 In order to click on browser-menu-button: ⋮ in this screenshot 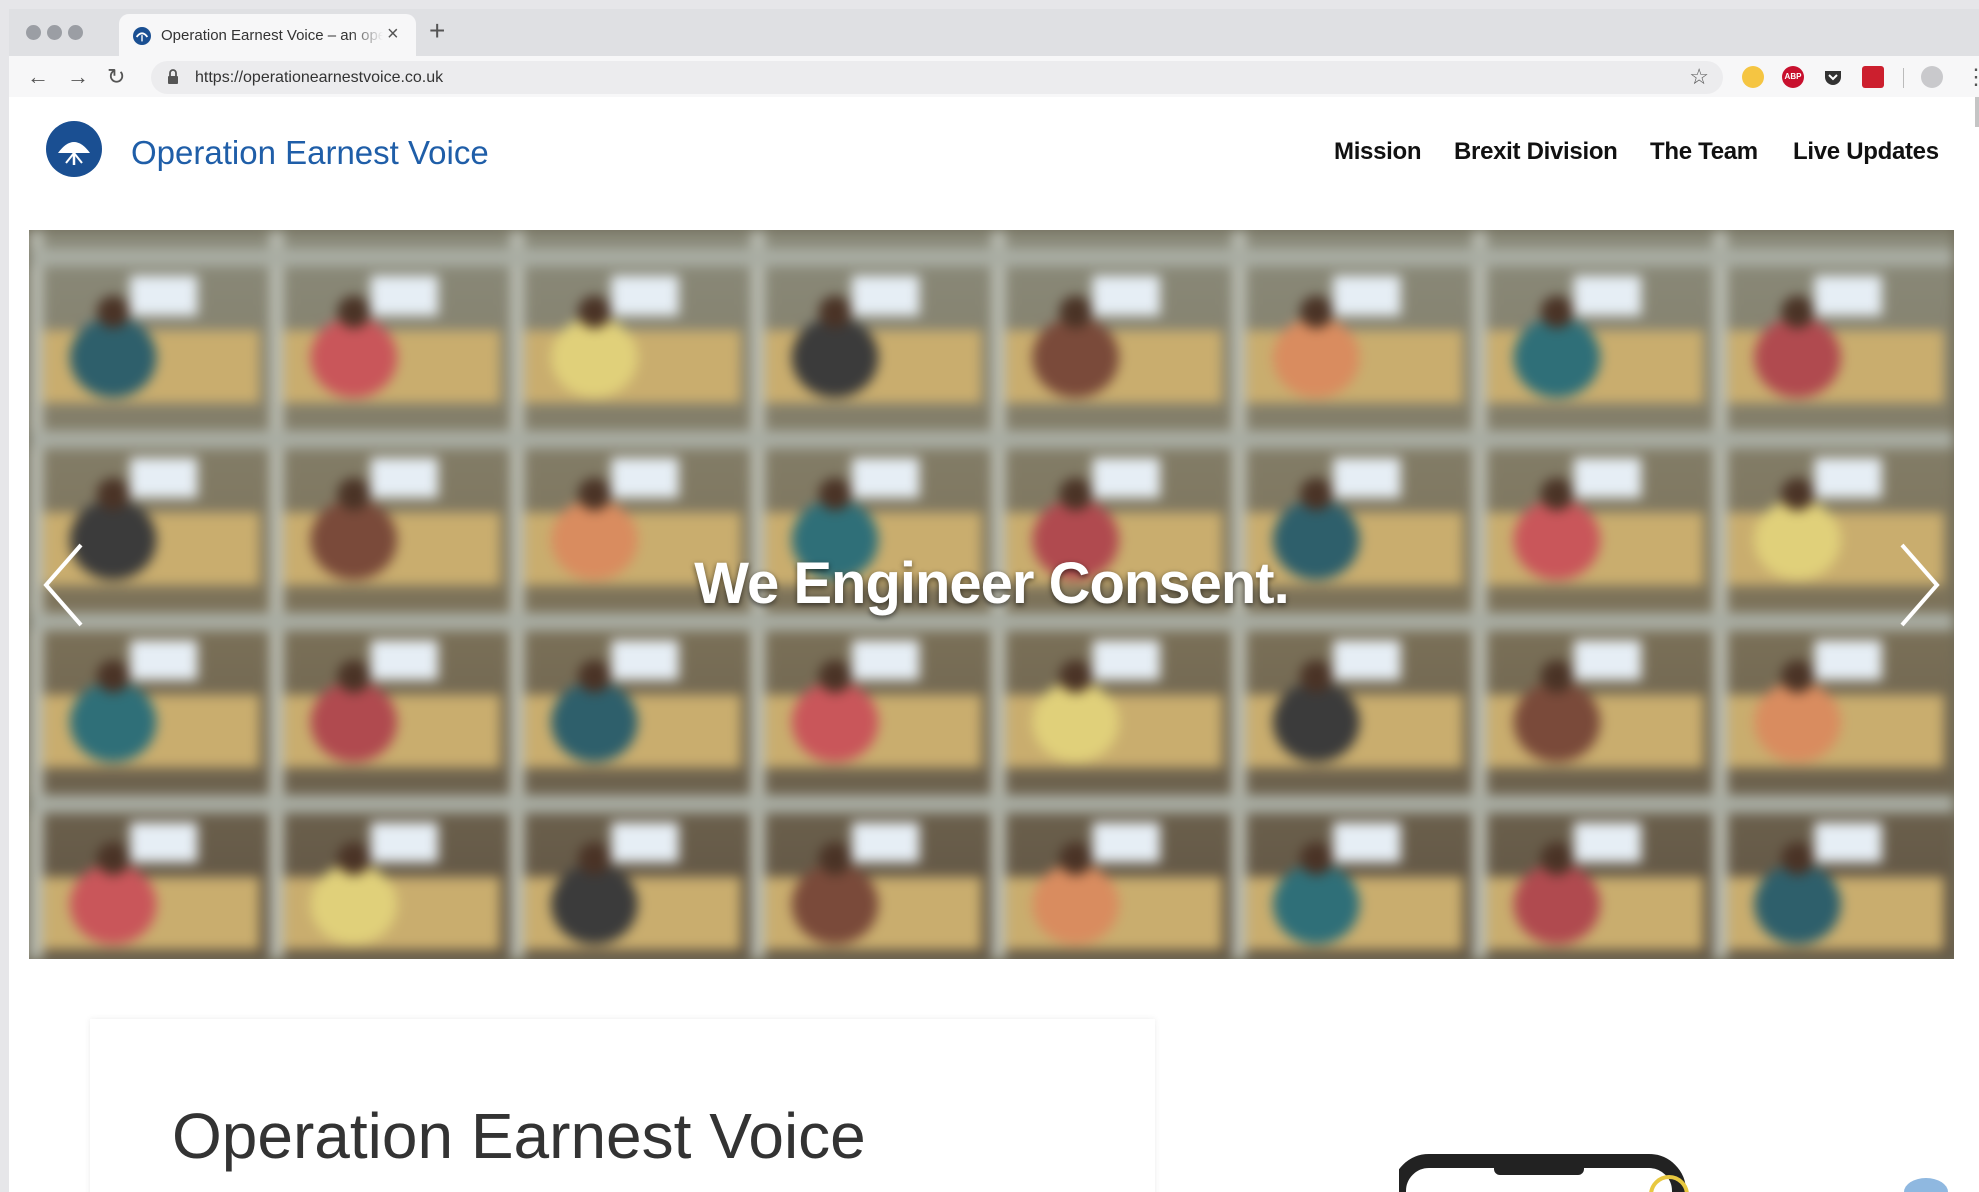, I will do `click(1972, 77)`.